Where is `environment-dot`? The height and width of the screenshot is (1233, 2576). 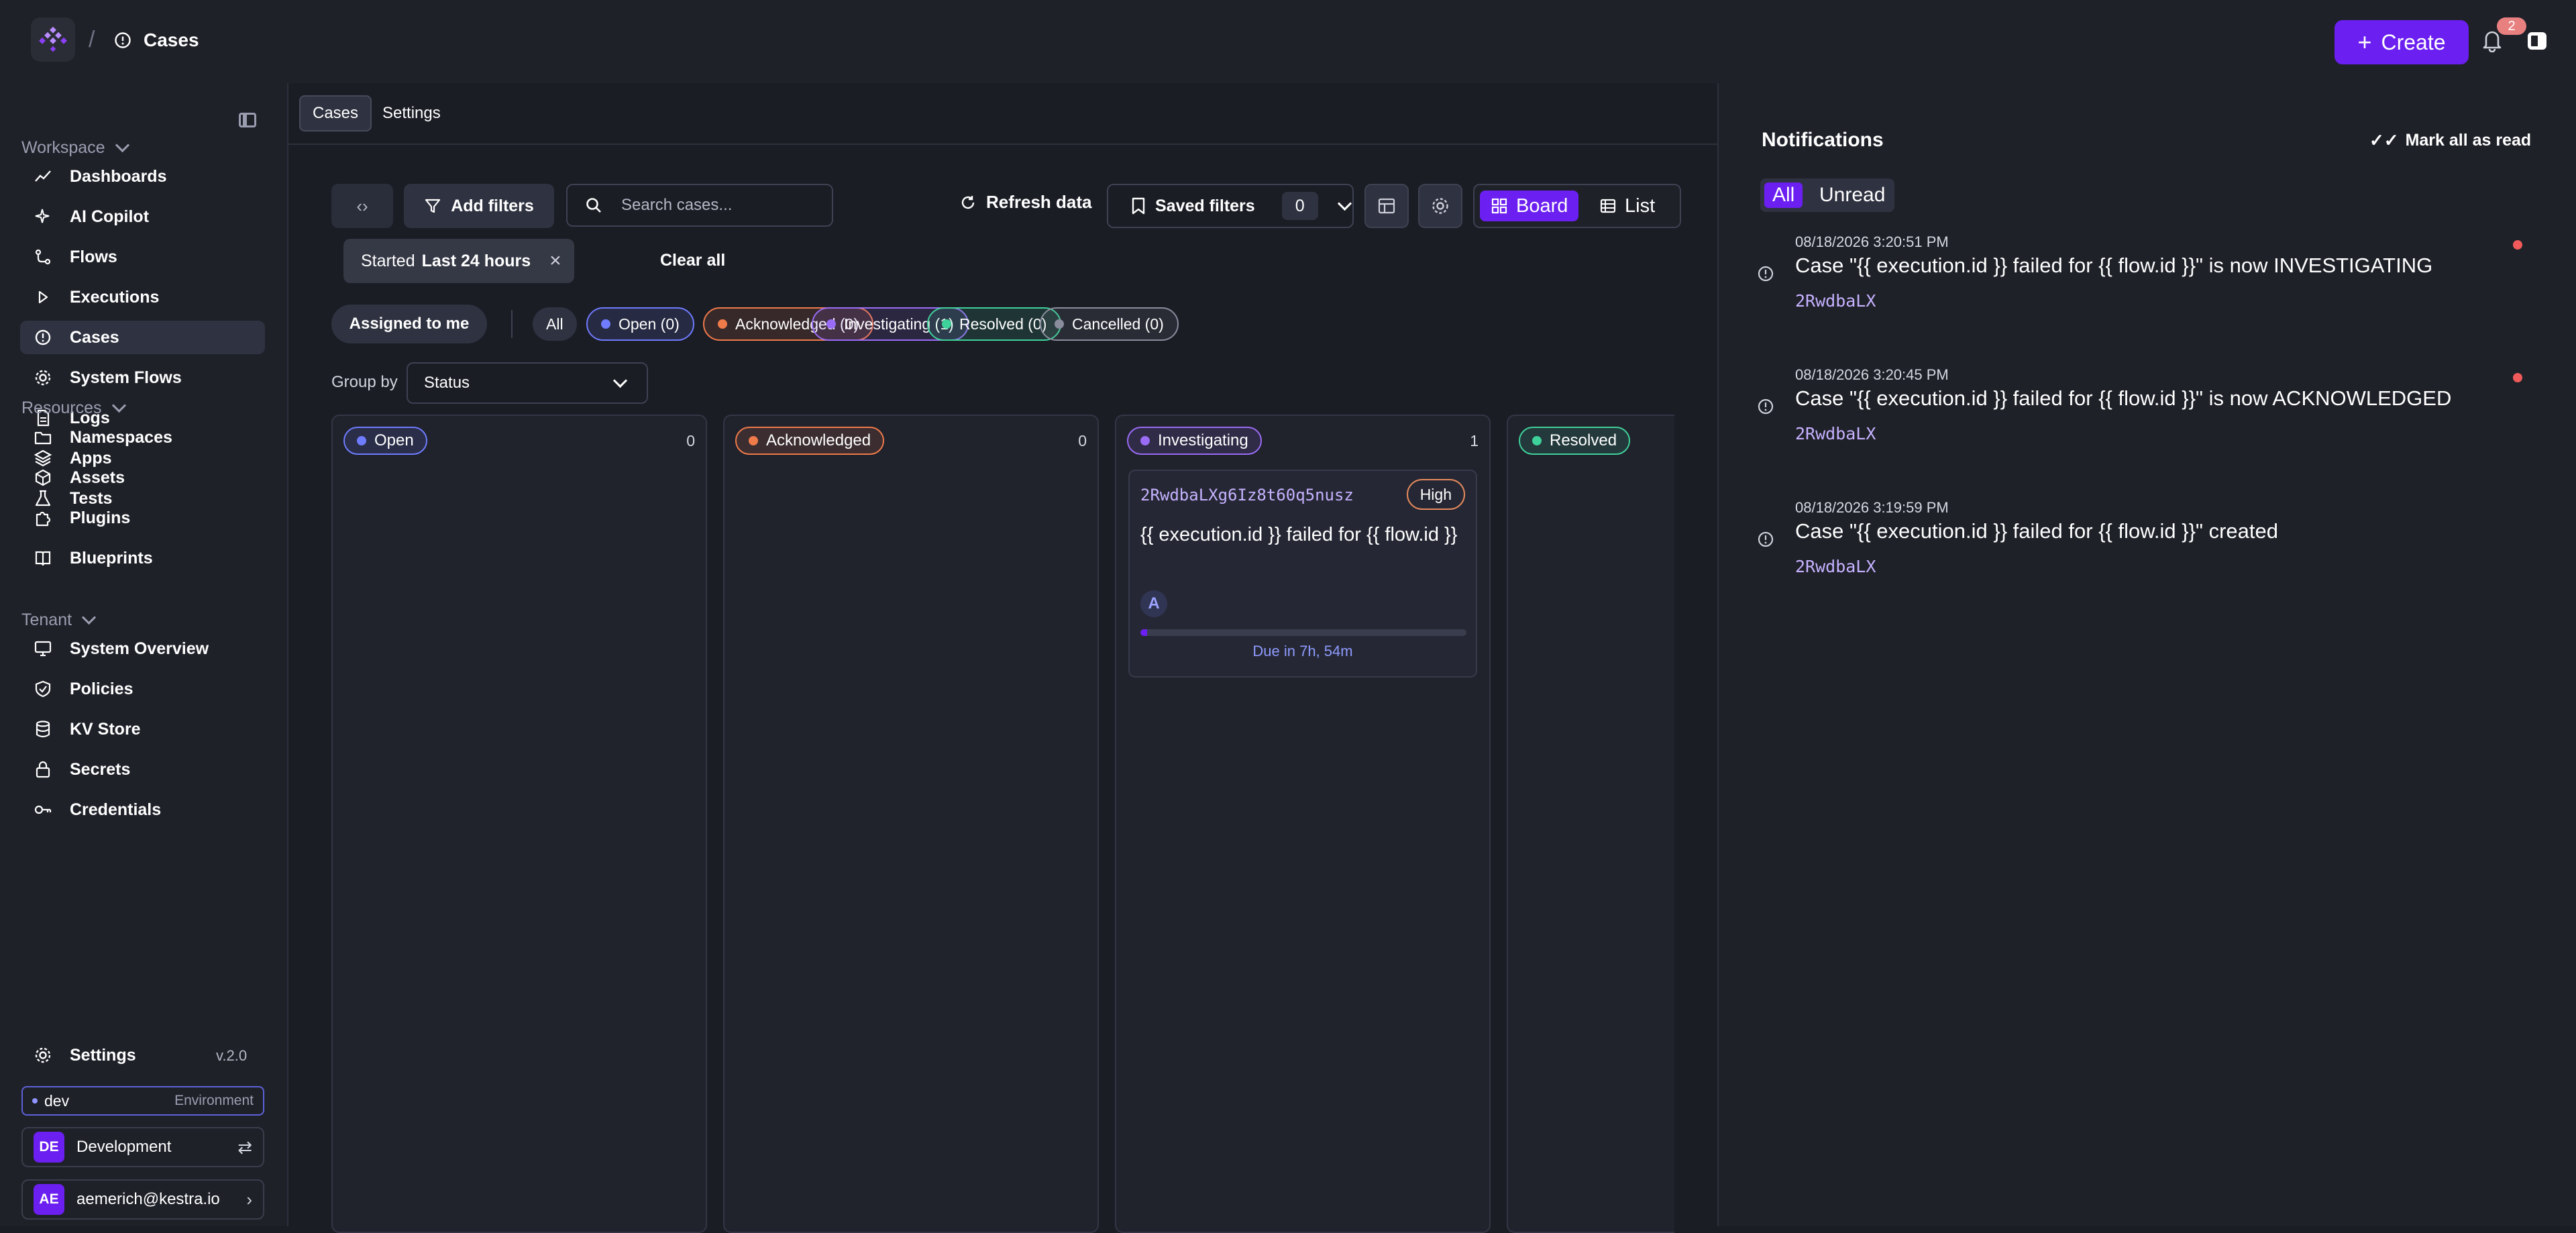 environment-dot is located at coordinates (35, 1101).